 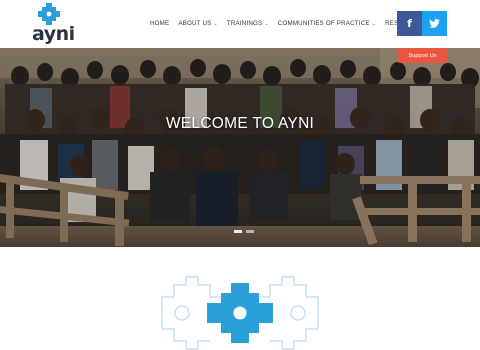 What do you see at coordinates (49, 14) in the screenshot?
I see `ayni-logo-mark` at bounding box center [49, 14].